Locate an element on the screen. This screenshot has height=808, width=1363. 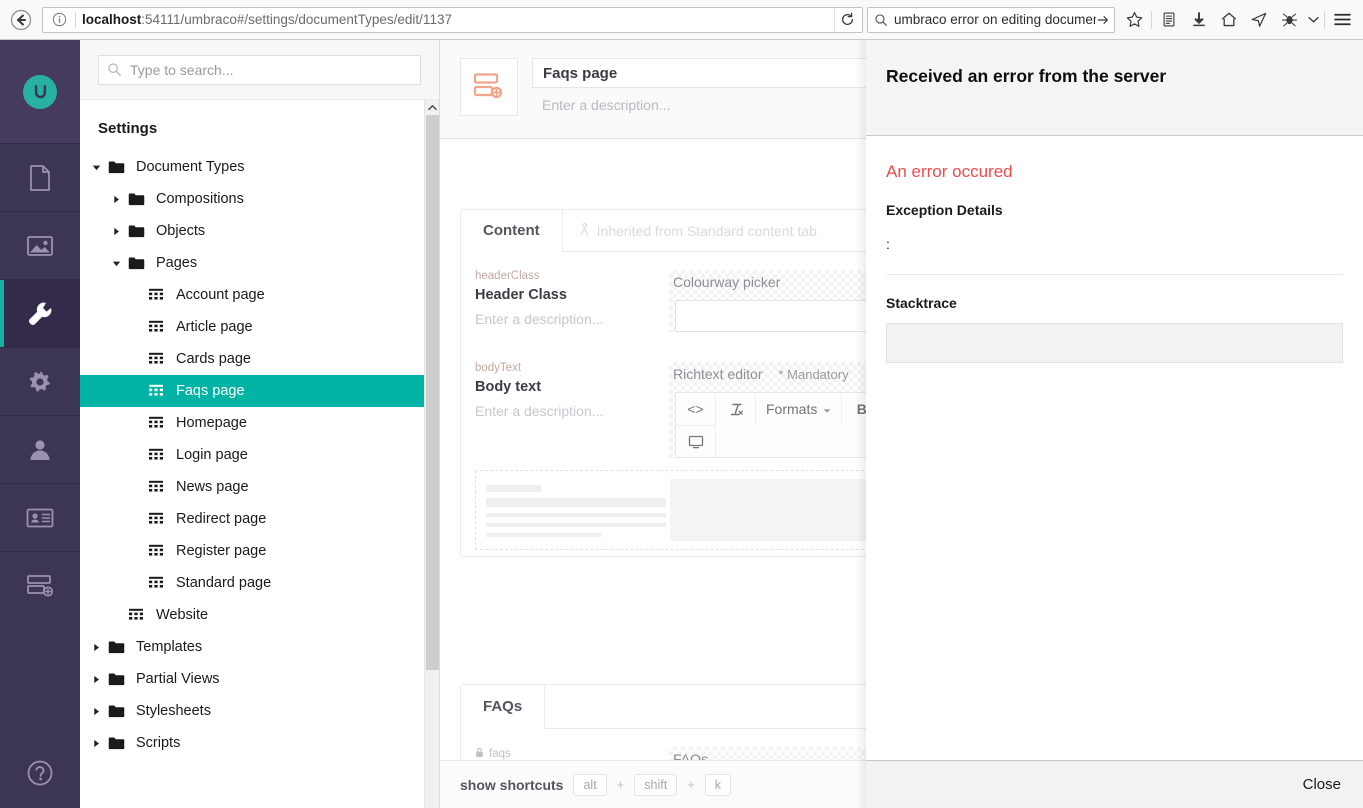
tree-node-register-page: Register page is located at coordinates (259, 551).